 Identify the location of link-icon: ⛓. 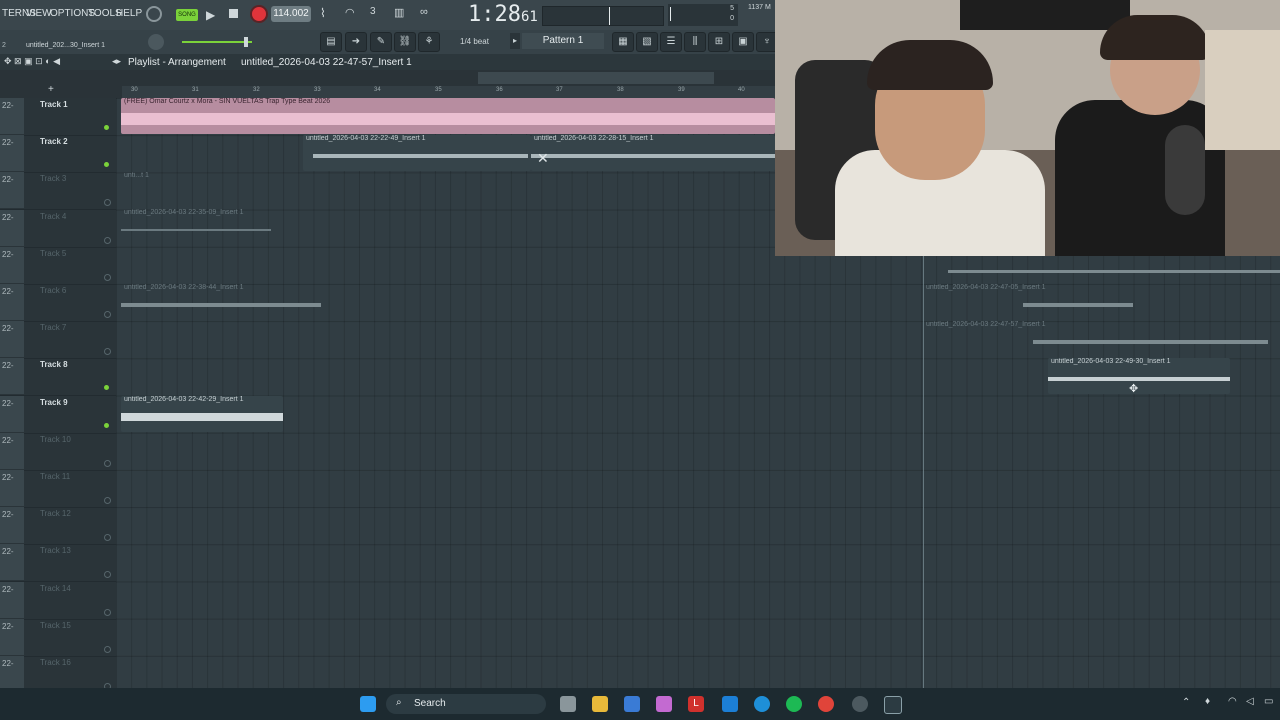
(405, 42).